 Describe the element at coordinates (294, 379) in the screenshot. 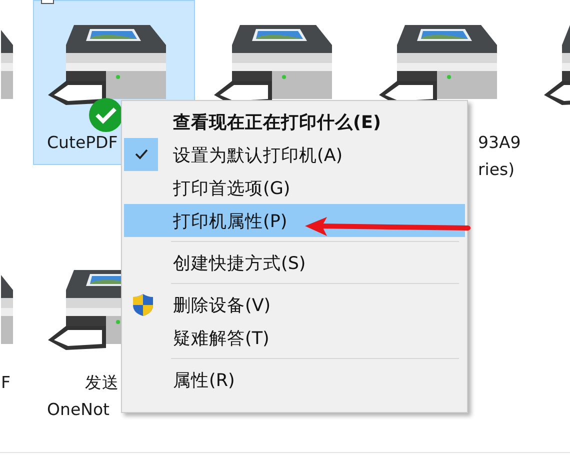

I see `menu-item: 属性(R)` at that location.